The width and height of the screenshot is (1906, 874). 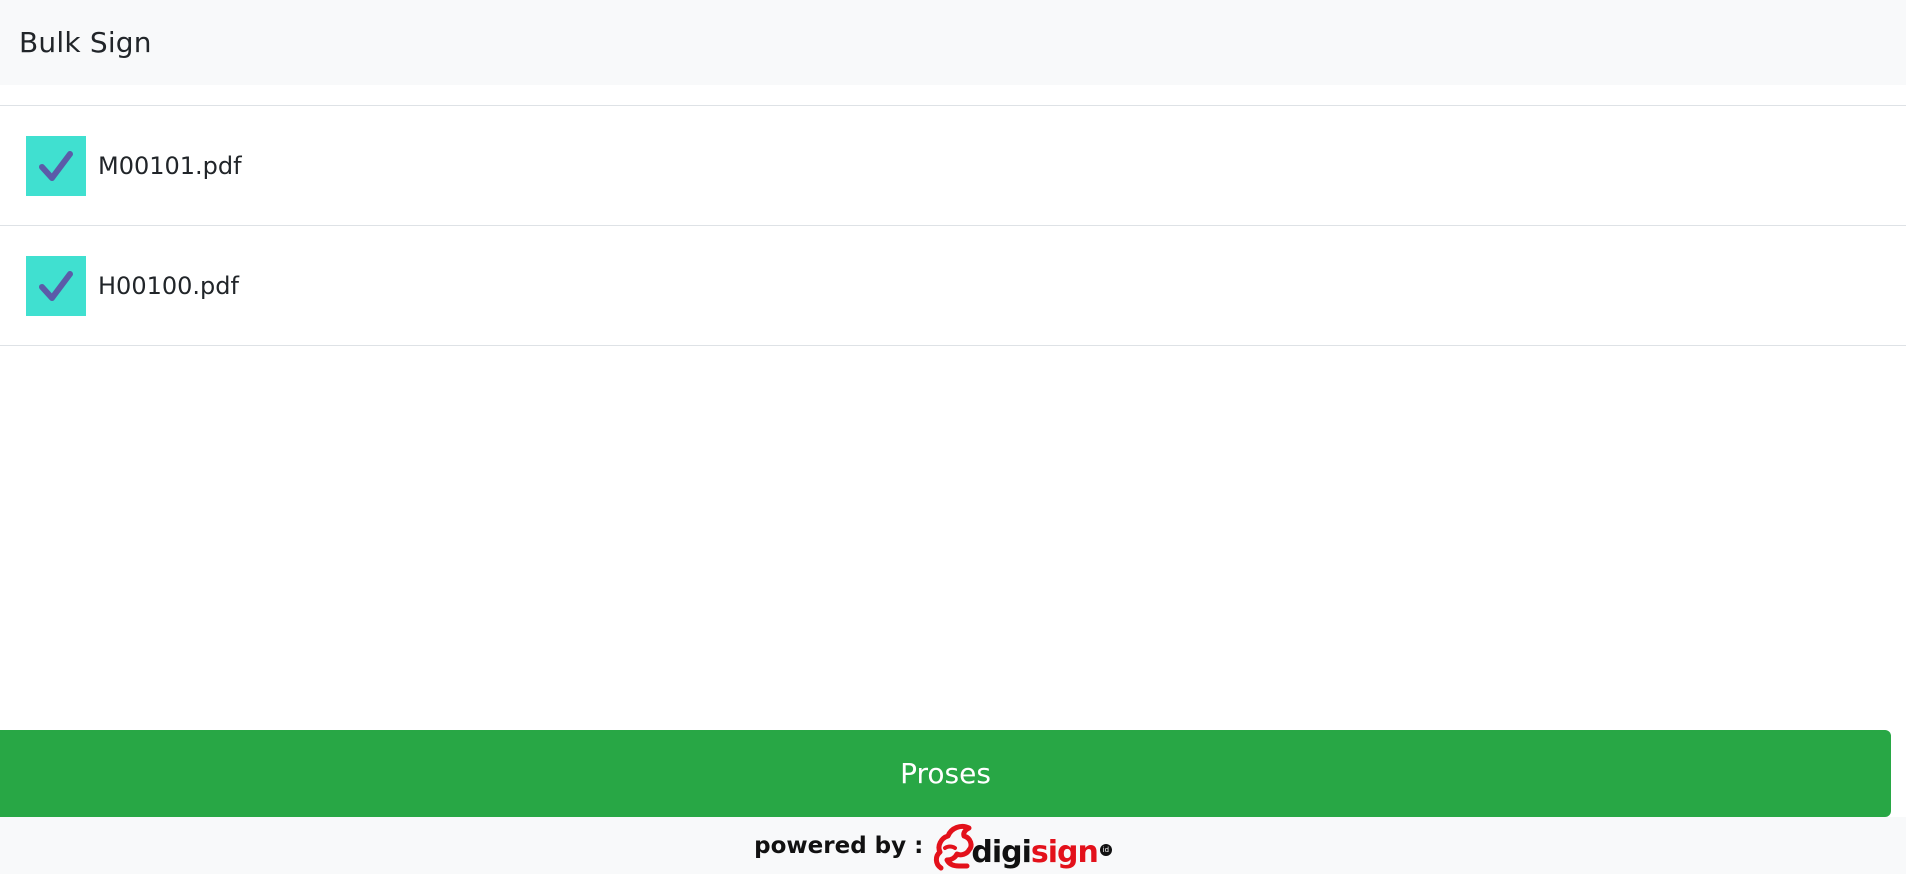 What do you see at coordinates (839, 845) in the screenshot?
I see `powered-by-label: powered by :` at bounding box center [839, 845].